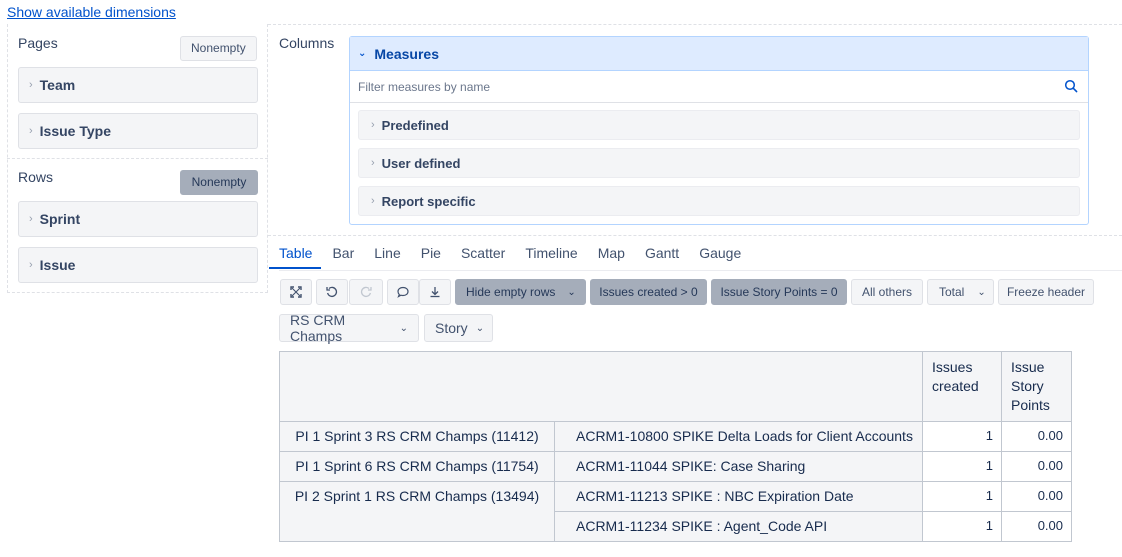  Describe the element at coordinates (719, 125) in the screenshot. I see `measures-group-predefined: › Predefined` at that location.